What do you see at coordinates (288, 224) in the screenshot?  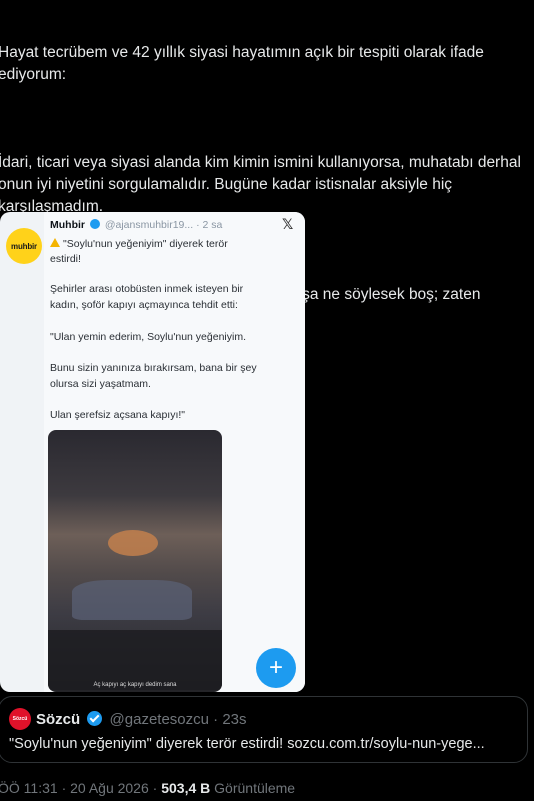 I see `x-logo-icon: 𝕏` at bounding box center [288, 224].